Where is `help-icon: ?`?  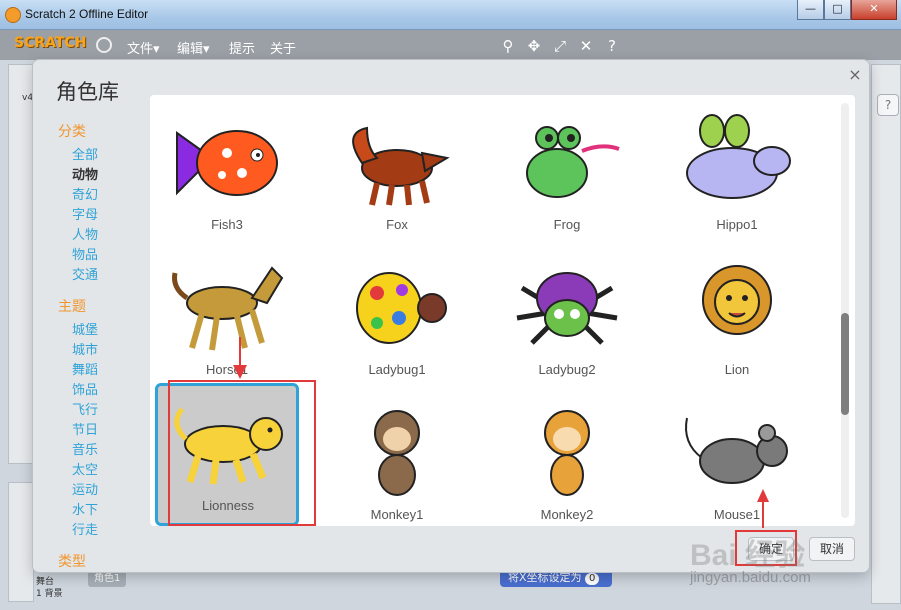
help-icon: ? is located at coordinates (612, 46).